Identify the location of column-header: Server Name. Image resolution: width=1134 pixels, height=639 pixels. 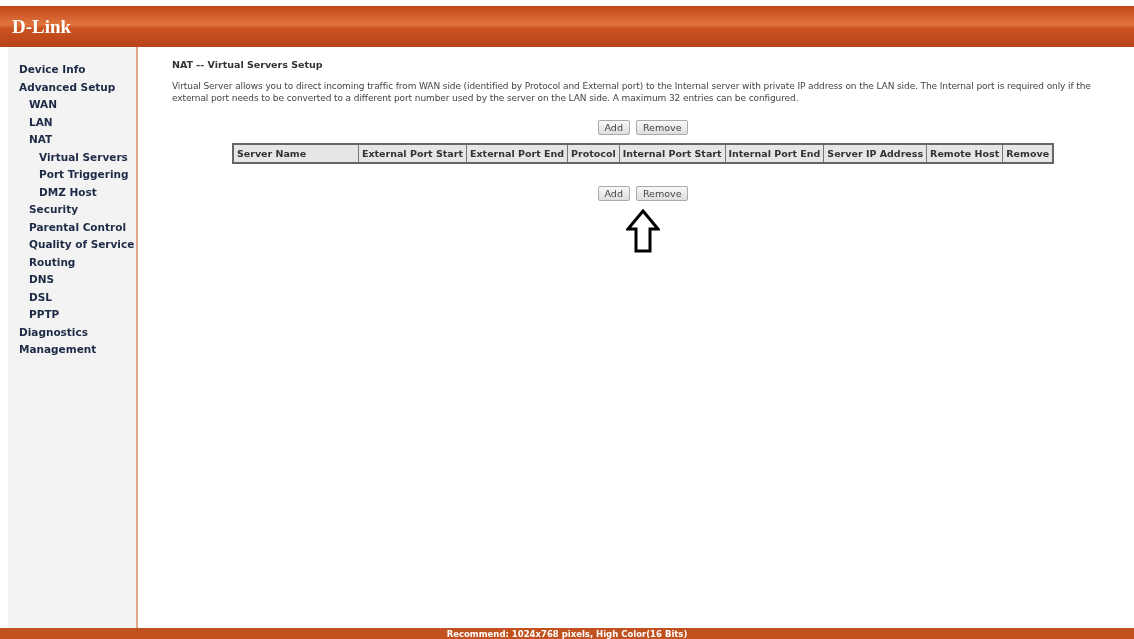
(295, 153).